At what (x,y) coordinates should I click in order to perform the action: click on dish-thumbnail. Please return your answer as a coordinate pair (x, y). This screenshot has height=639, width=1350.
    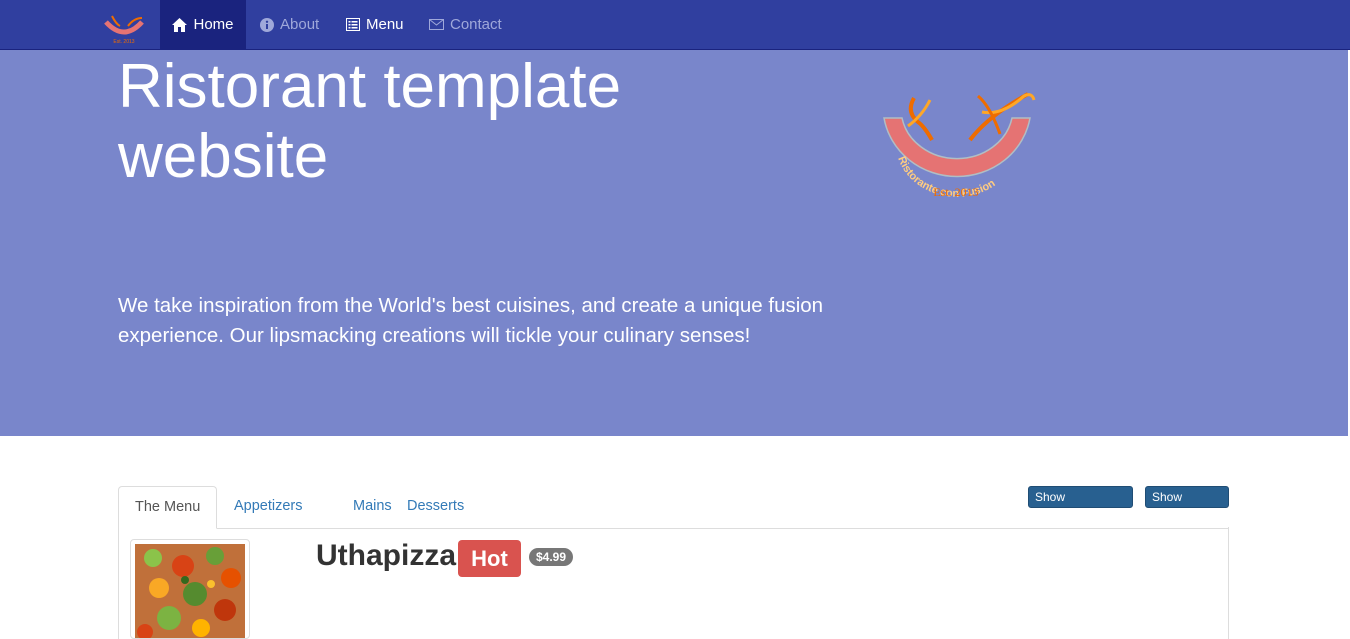
    Looking at the image, I should click on (190, 589).